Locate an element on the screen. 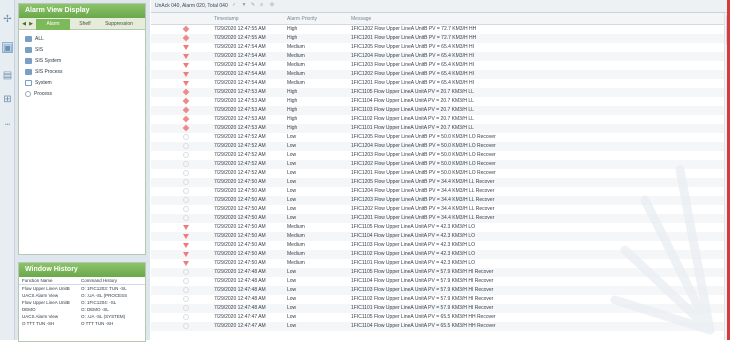 This screenshot has height=342, width=730. tree-item-sis: SIS is located at coordinates (44, 50).